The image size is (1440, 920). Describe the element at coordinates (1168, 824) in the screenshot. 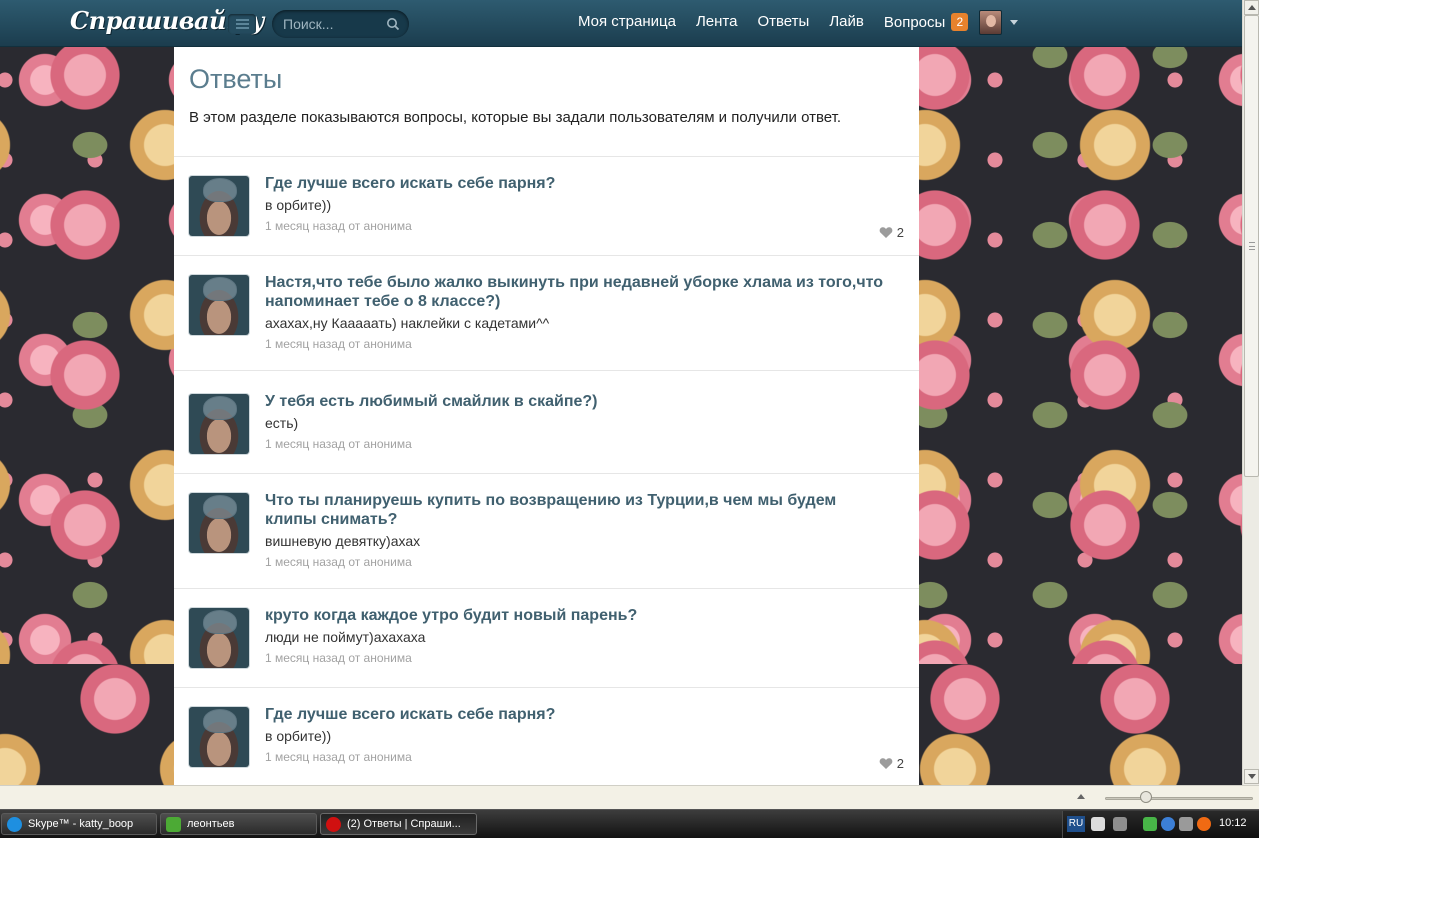

I see `update-icon` at that location.